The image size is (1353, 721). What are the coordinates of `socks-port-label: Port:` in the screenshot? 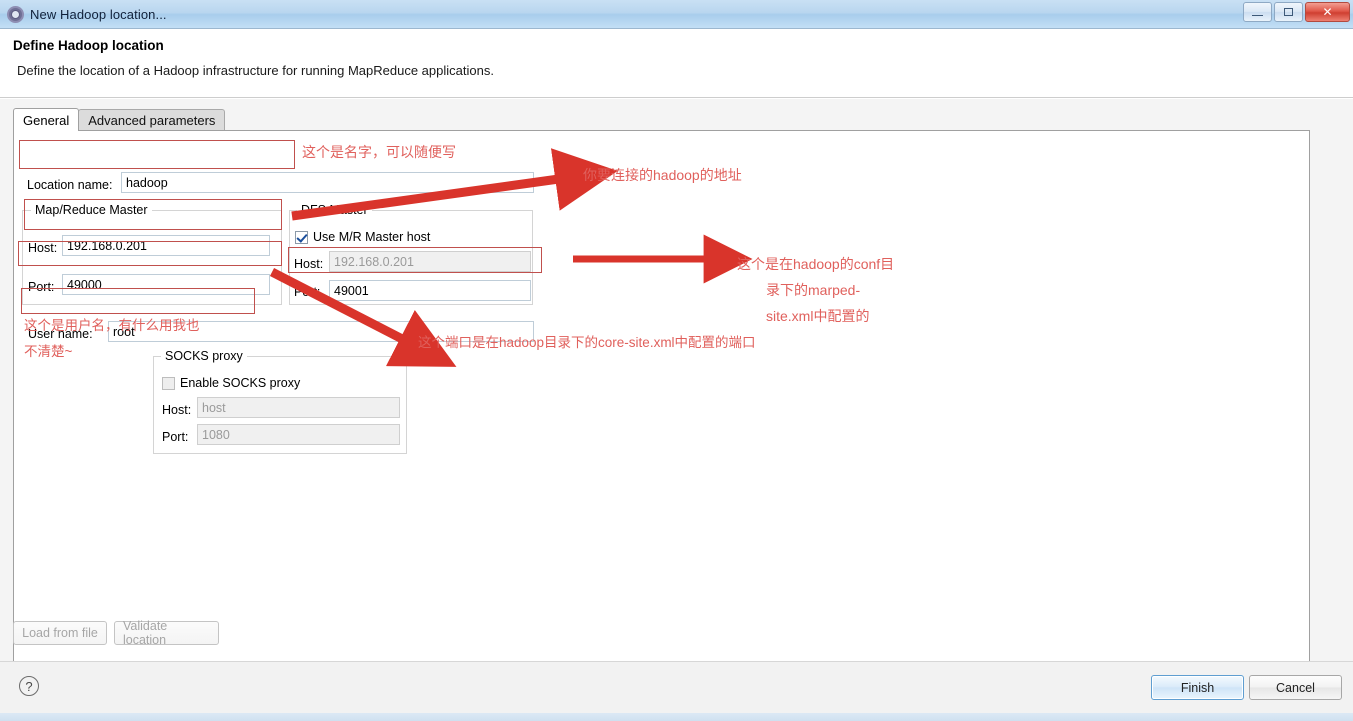 It's located at (175, 437).